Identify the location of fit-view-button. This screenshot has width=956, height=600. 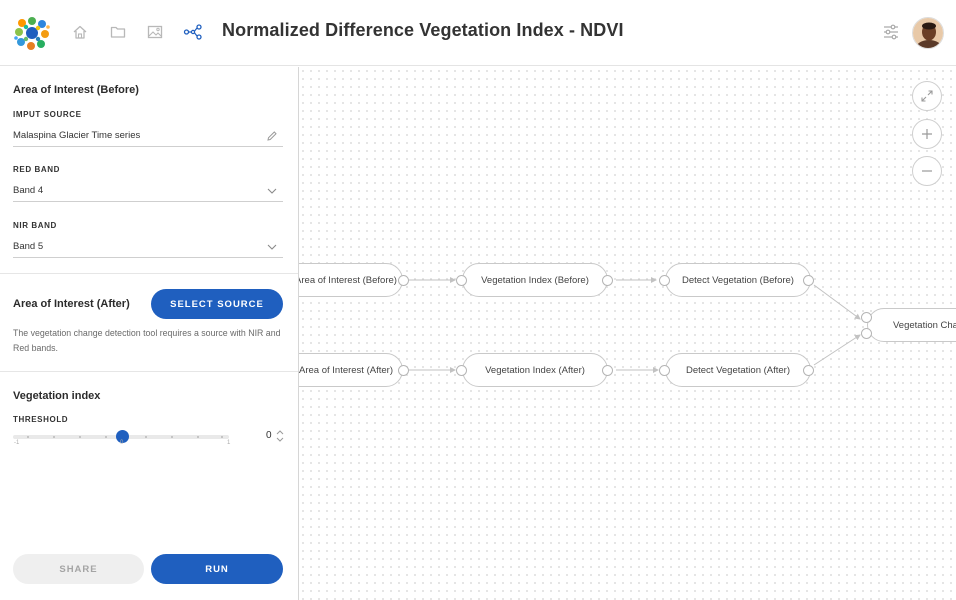
(927, 96).